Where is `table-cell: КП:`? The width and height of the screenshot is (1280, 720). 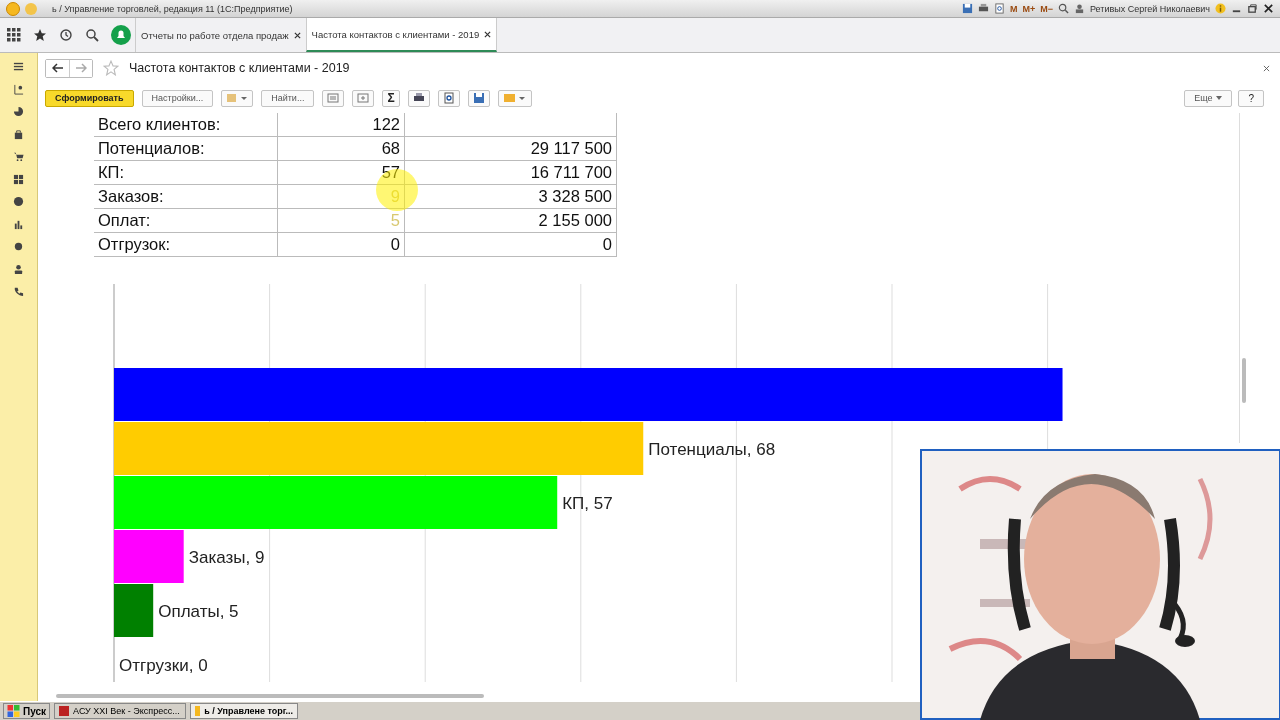
table-cell: КП: is located at coordinates (186, 172).